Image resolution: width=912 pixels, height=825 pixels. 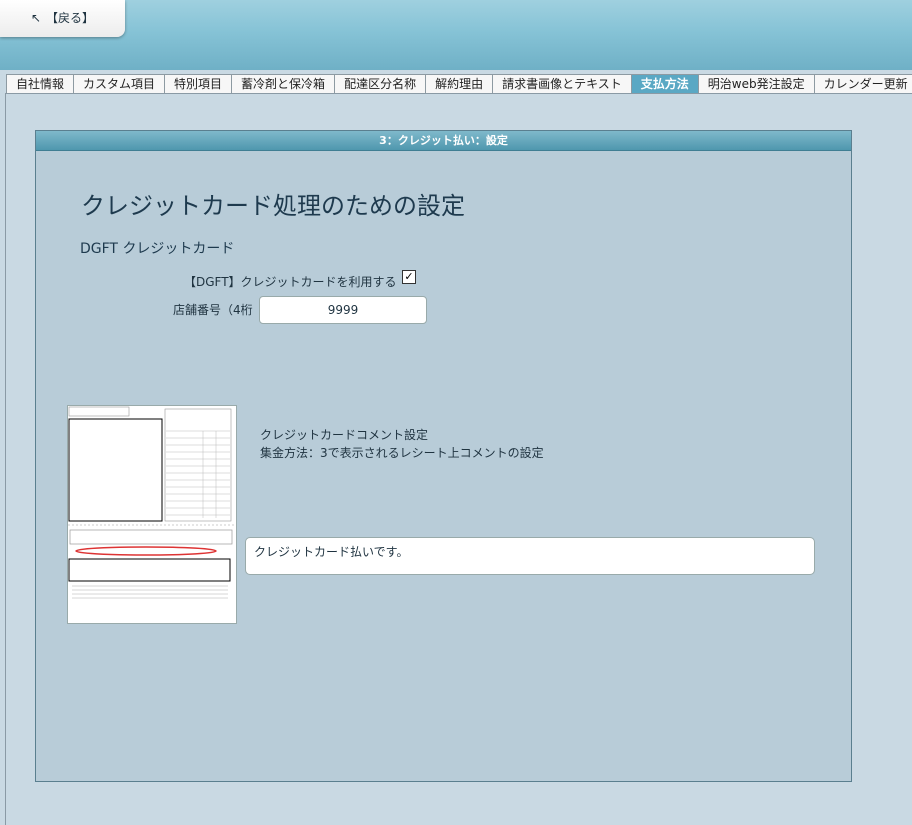 I want to click on tab-cancel-reason: 解約理由, so click(x=459, y=84).